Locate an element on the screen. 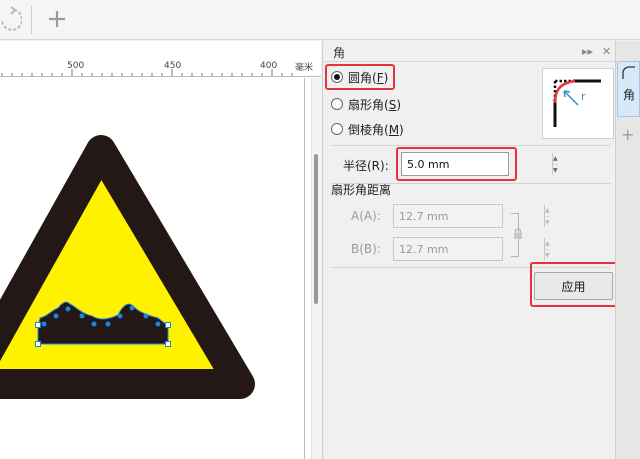 The image size is (640, 459). distance-b-label: B(B): is located at coordinates (366, 249).